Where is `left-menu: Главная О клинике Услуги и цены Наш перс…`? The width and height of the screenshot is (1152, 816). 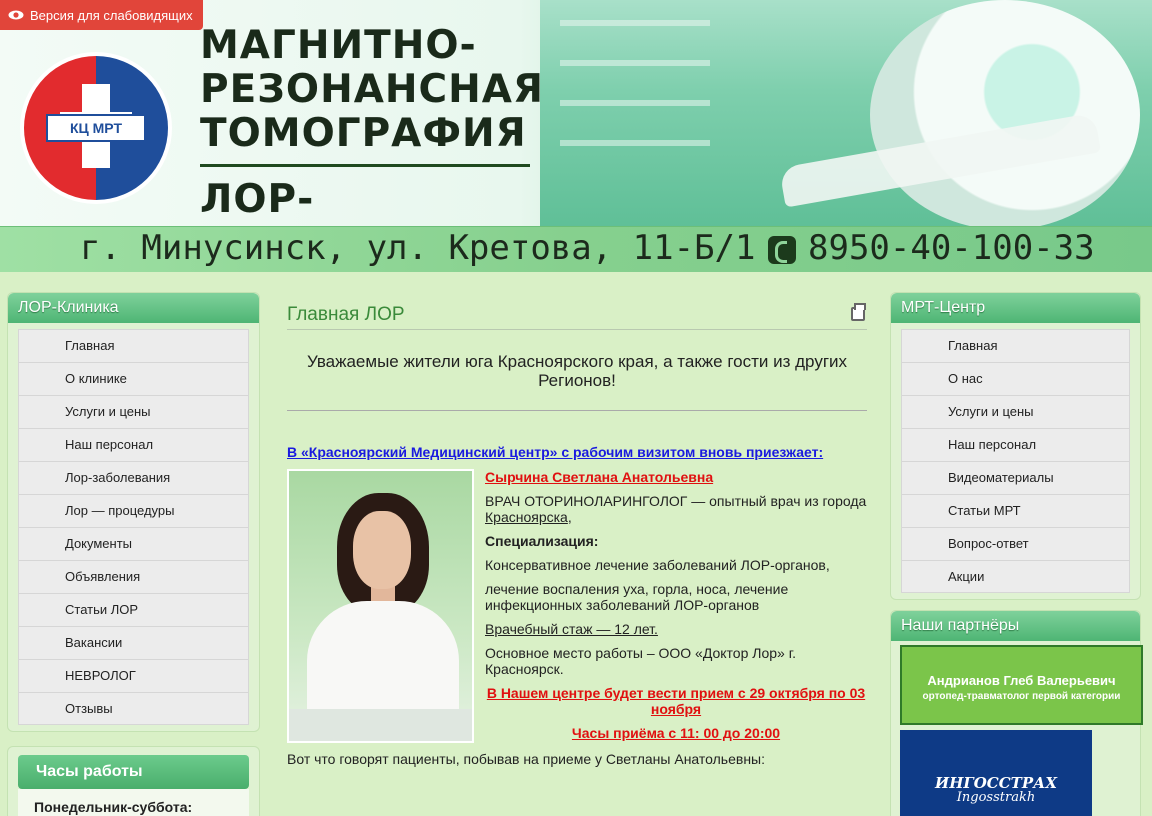
left-menu: Главная О клинике Услуги и цены Наш перс… is located at coordinates (133, 527).